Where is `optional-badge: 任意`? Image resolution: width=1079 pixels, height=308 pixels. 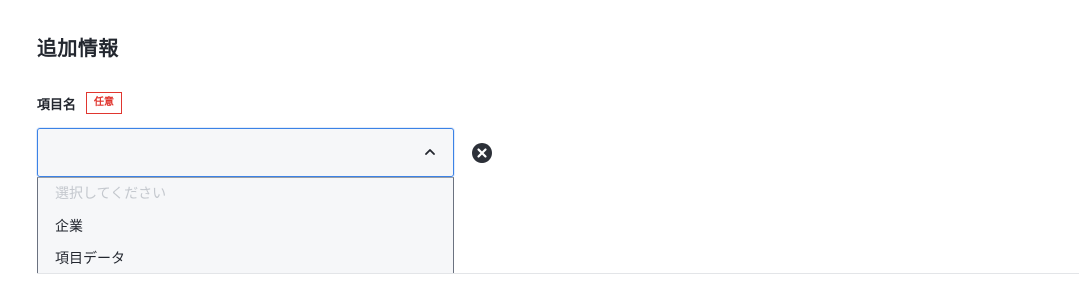
optional-badge: 任意 is located at coordinates (104, 103).